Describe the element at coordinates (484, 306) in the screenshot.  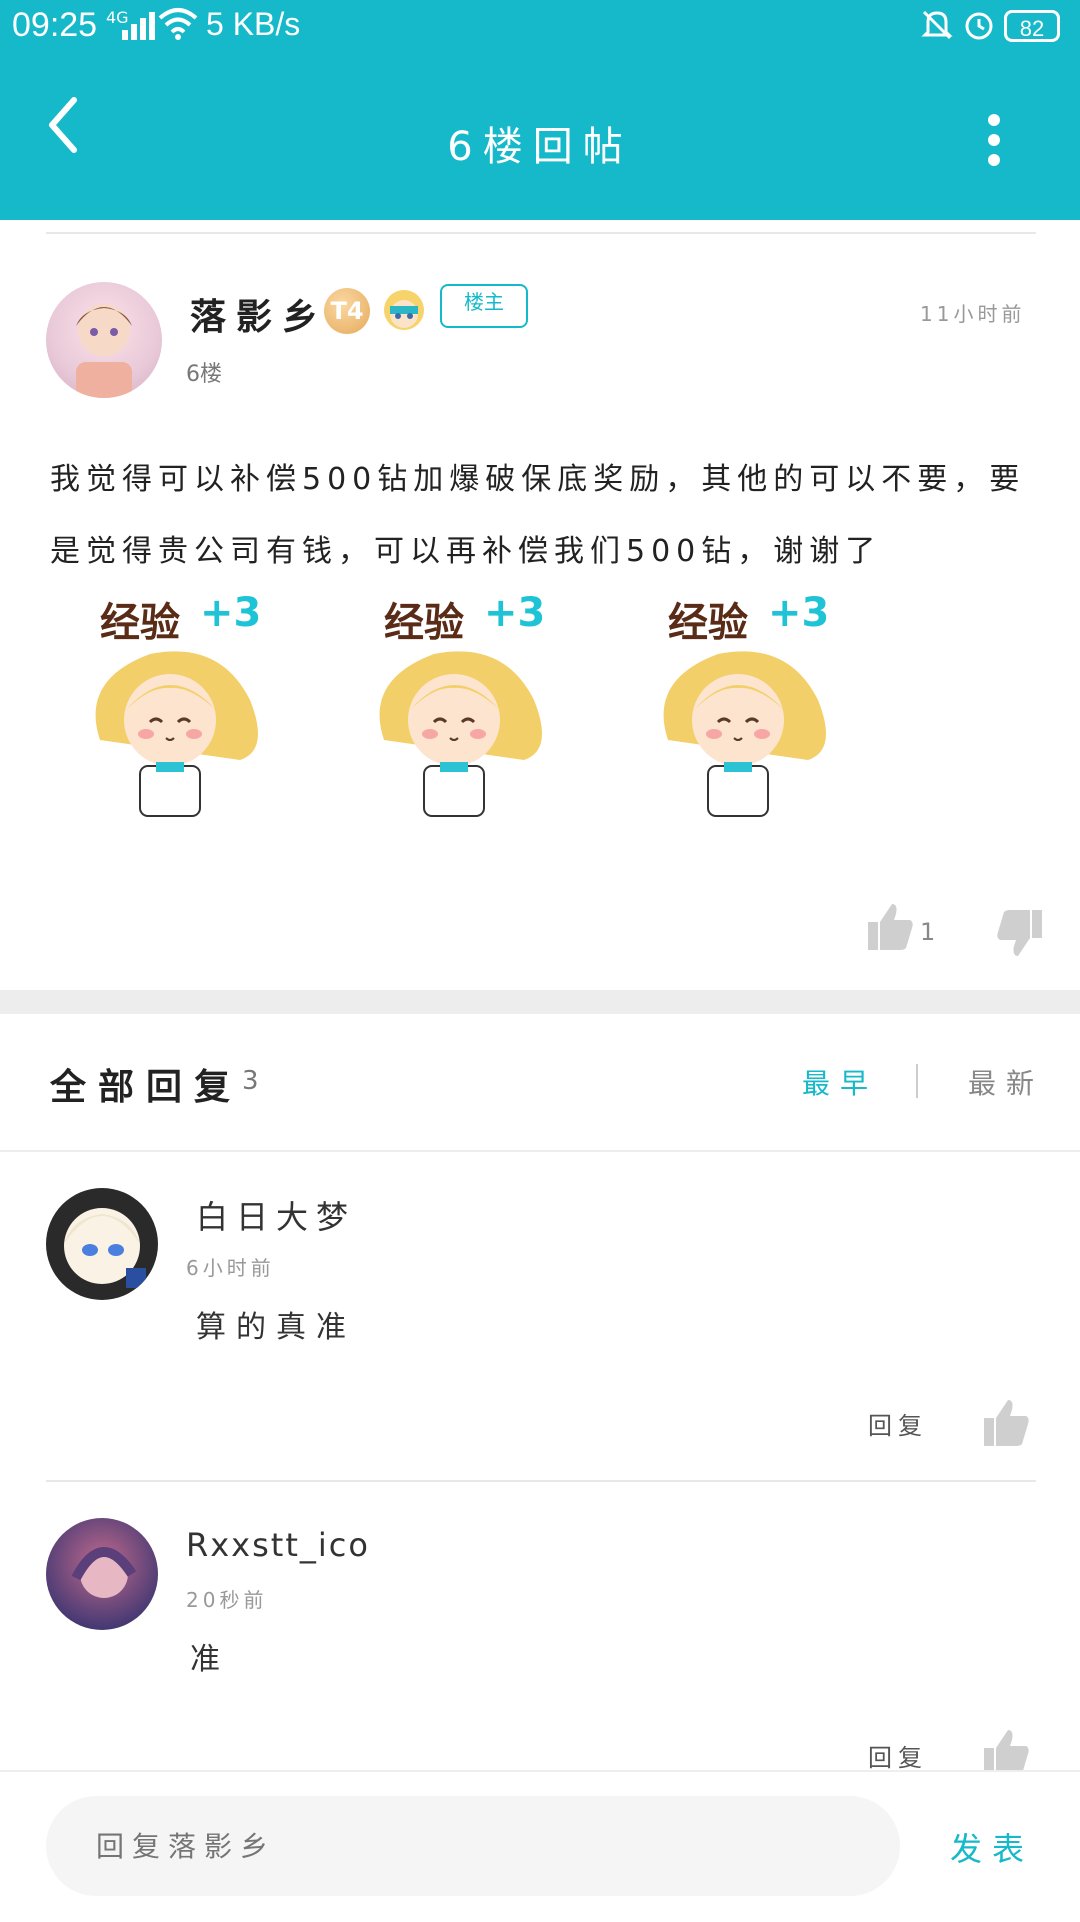
I see `owner-badge: 楼主` at that location.